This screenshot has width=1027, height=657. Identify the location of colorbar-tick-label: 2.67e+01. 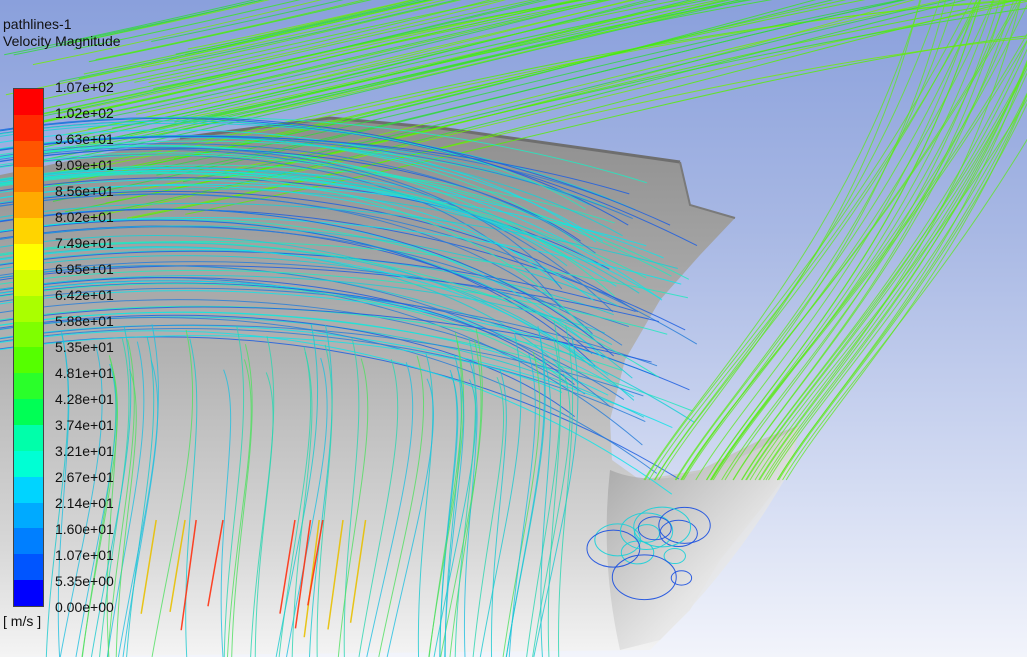
(84, 477).